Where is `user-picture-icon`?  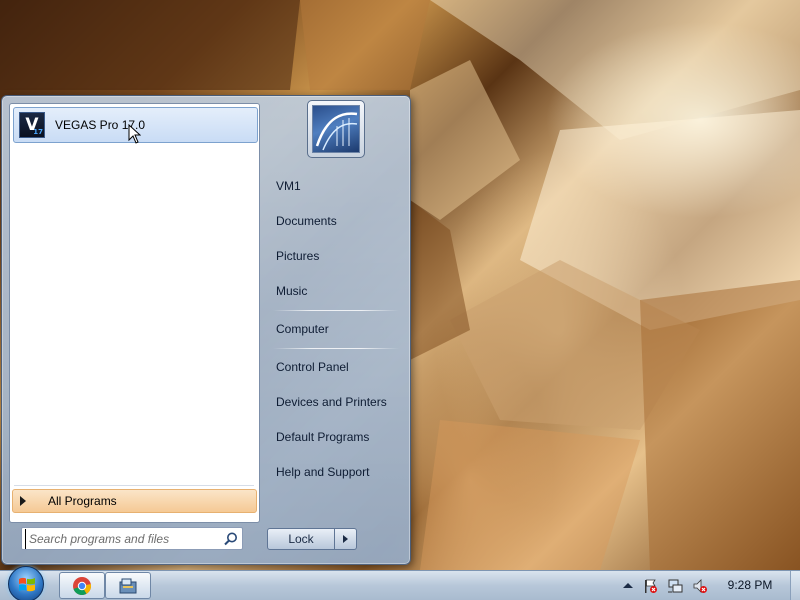 user-picture-icon is located at coordinates (336, 129).